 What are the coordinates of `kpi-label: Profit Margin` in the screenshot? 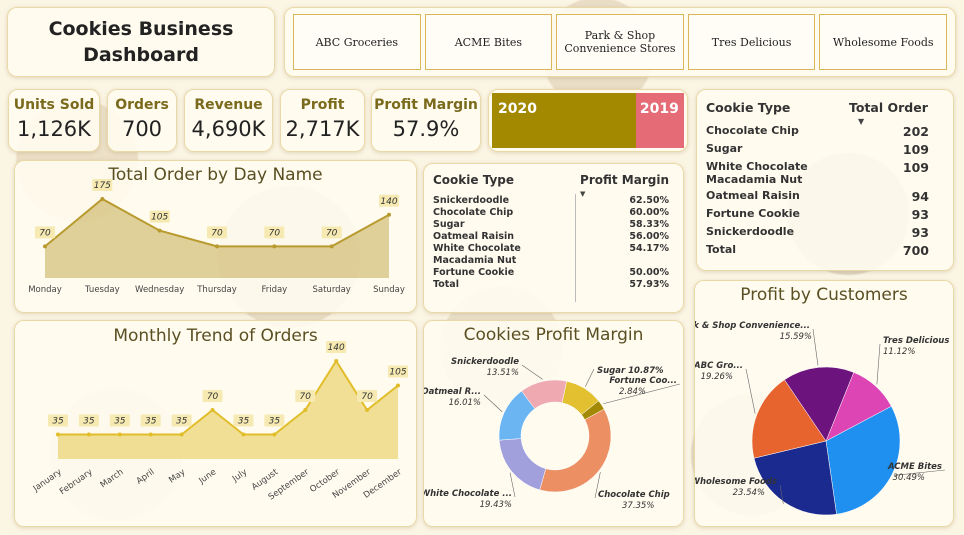 It's located at (426, 104).